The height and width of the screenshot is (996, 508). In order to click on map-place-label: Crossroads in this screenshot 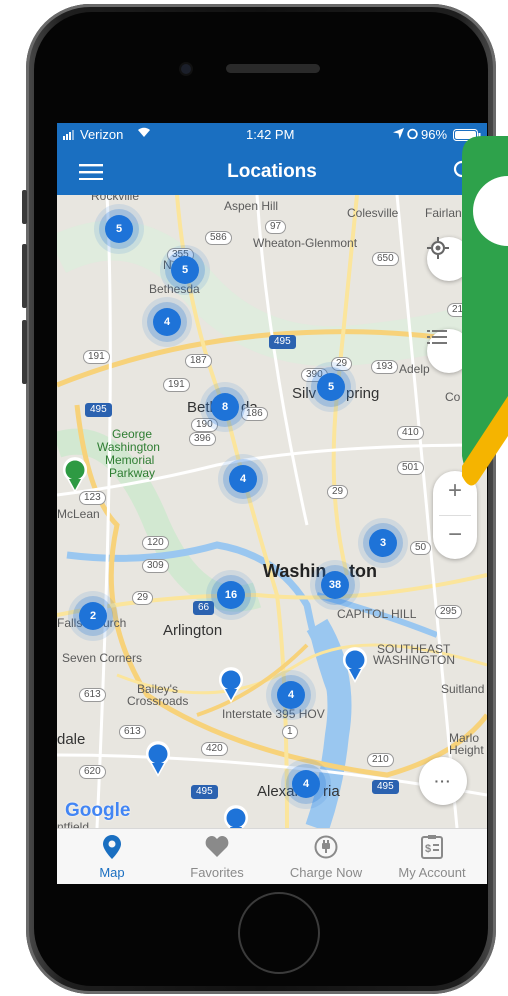, I will do `click(158, 701)`.